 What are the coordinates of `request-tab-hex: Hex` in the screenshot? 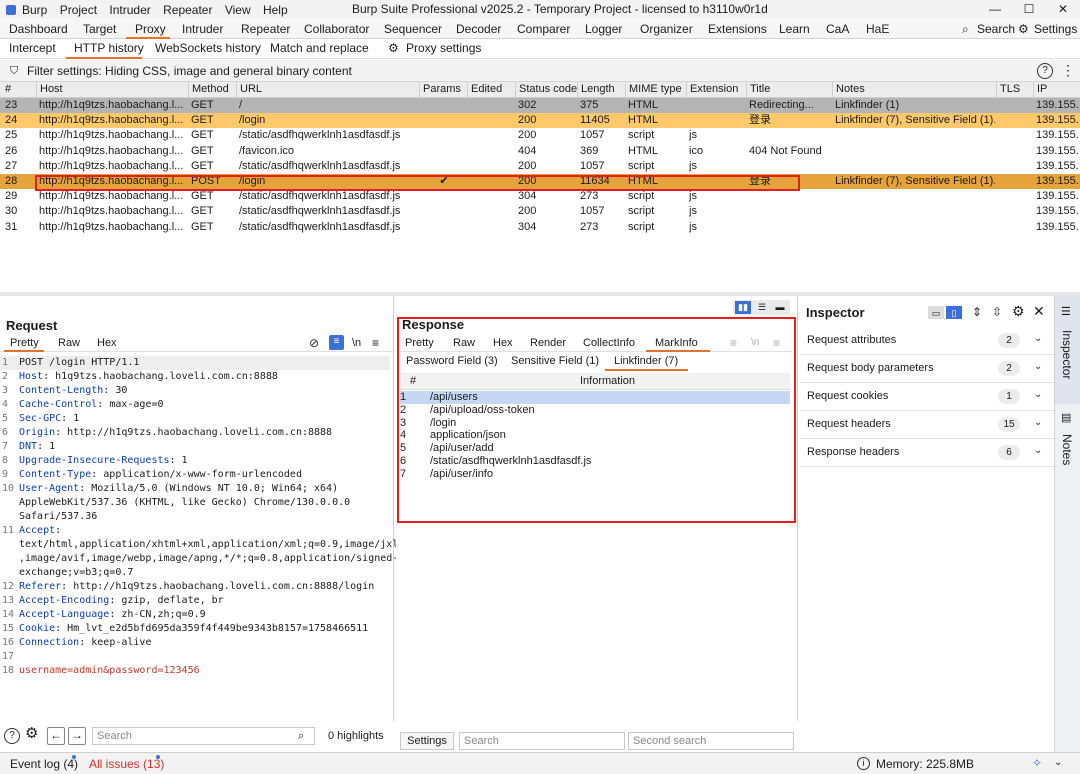 It's located at (107, 343).